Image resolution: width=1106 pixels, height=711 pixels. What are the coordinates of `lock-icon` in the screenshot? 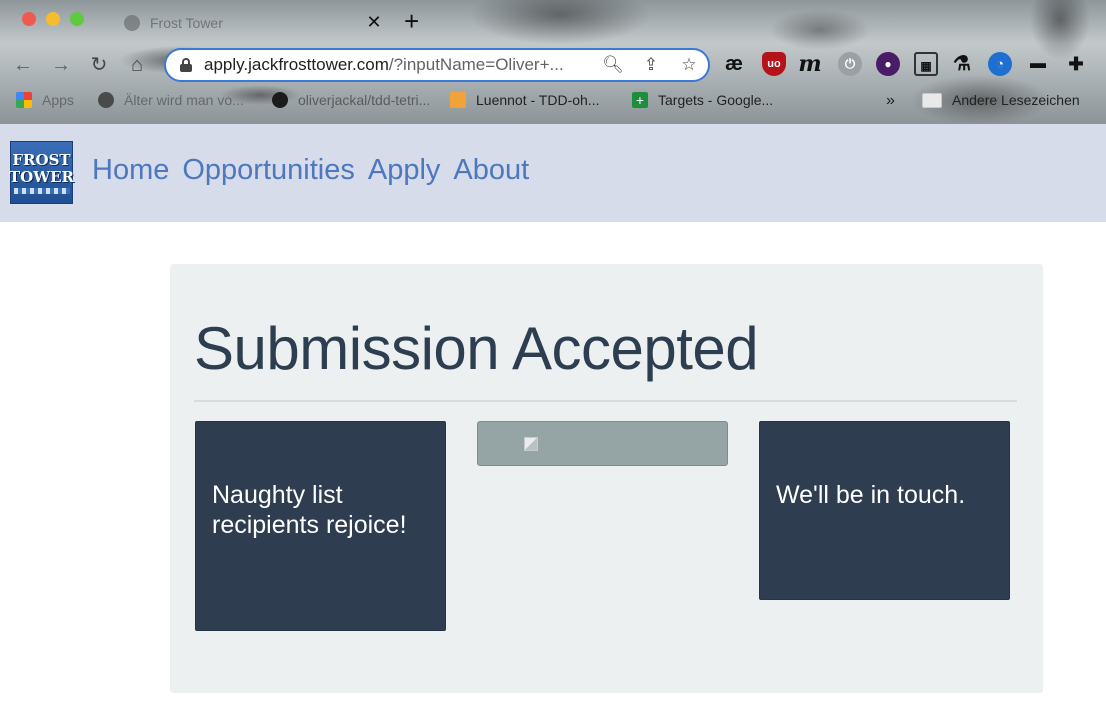 It's located at (186, 65).